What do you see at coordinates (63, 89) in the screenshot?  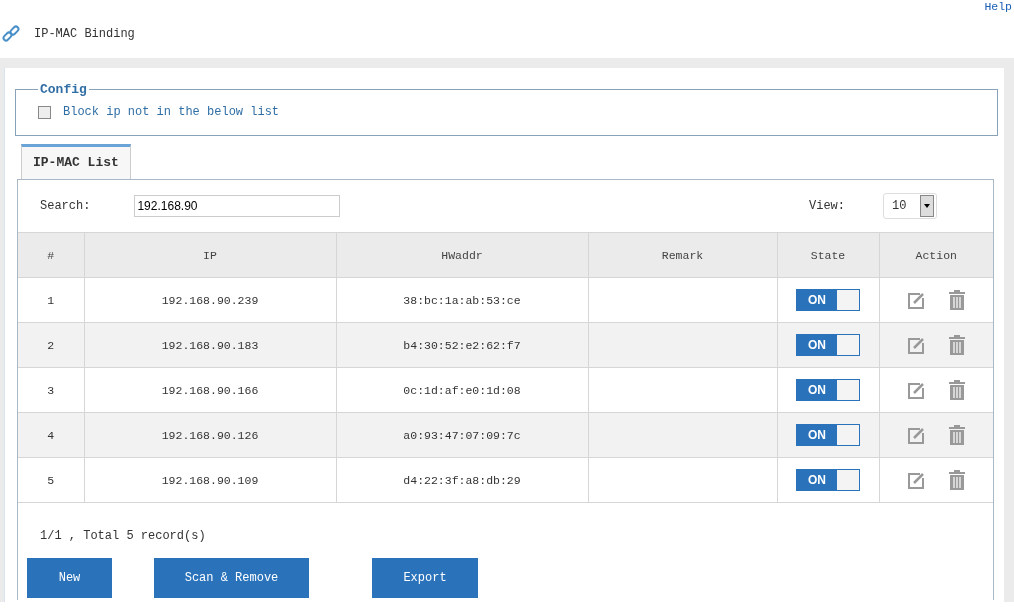 I see `config-legend: Config` at bounding box center [63, 89].